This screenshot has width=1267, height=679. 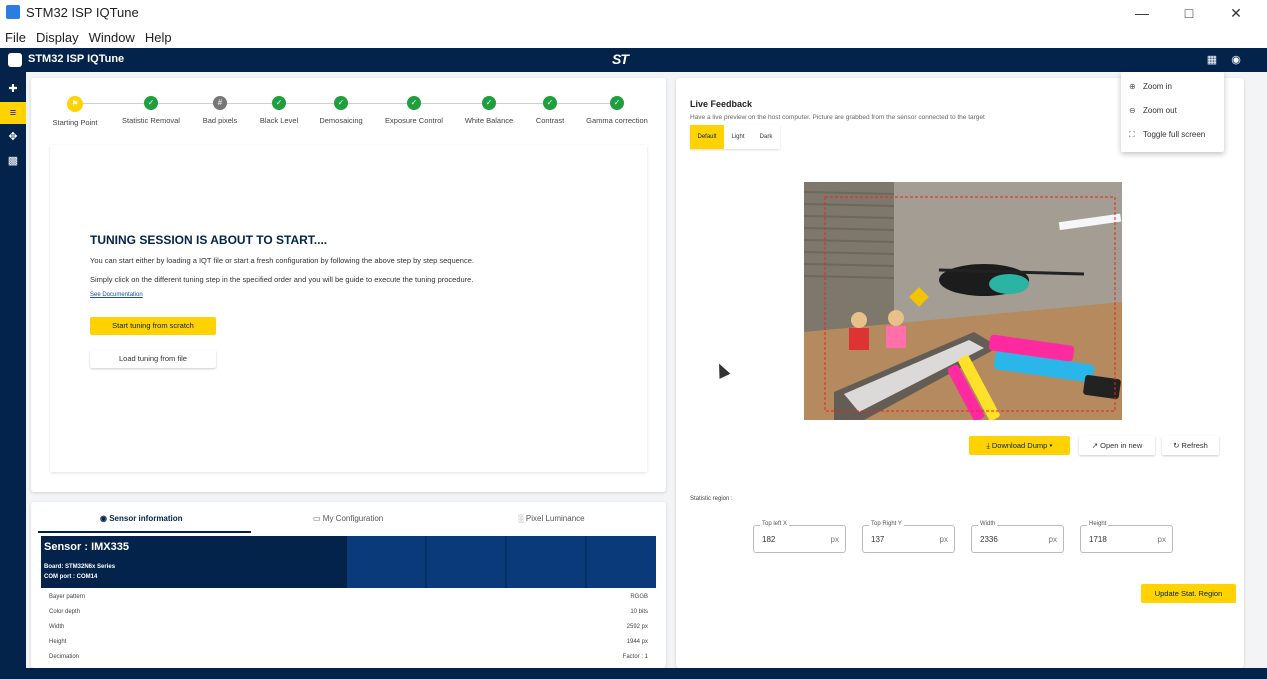 I want to click on app-icon, so click(x=13, y=12).